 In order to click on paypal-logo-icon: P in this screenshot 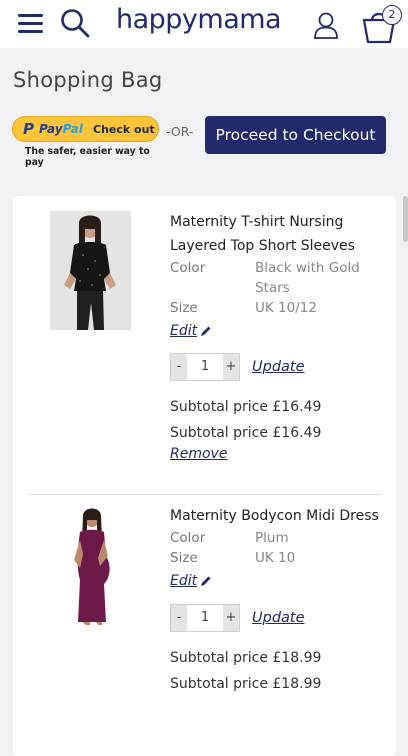, I will do `click(28, 129)`.